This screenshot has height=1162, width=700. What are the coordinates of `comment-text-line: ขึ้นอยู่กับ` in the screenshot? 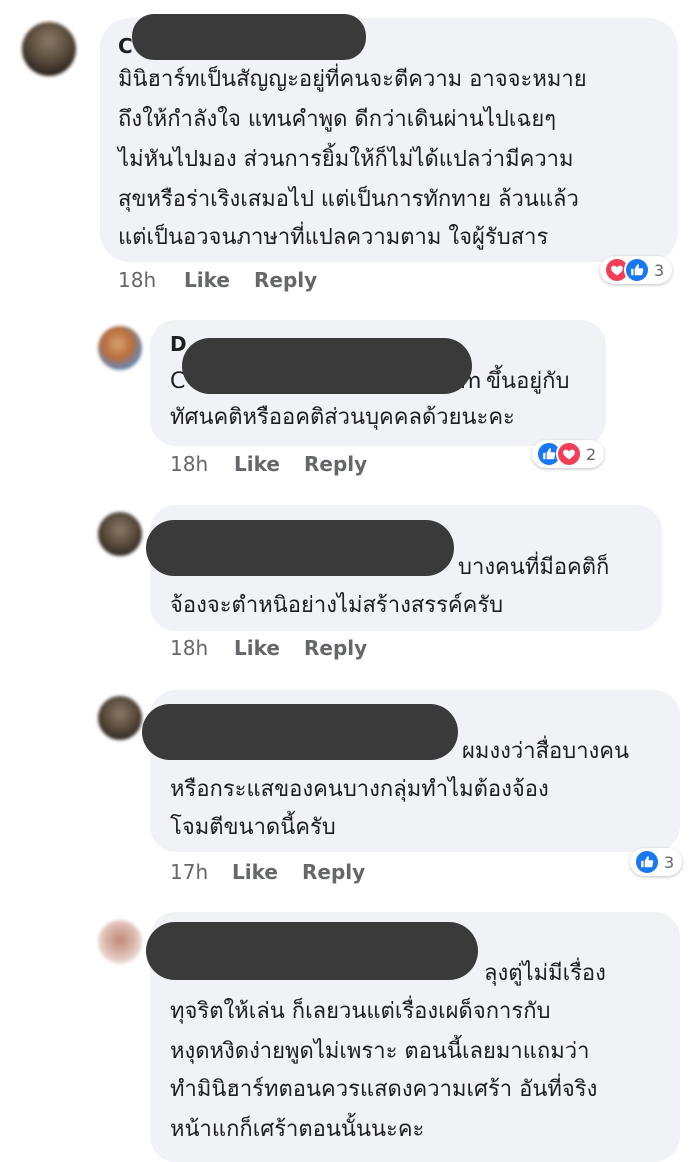 It's located at (528, 381).